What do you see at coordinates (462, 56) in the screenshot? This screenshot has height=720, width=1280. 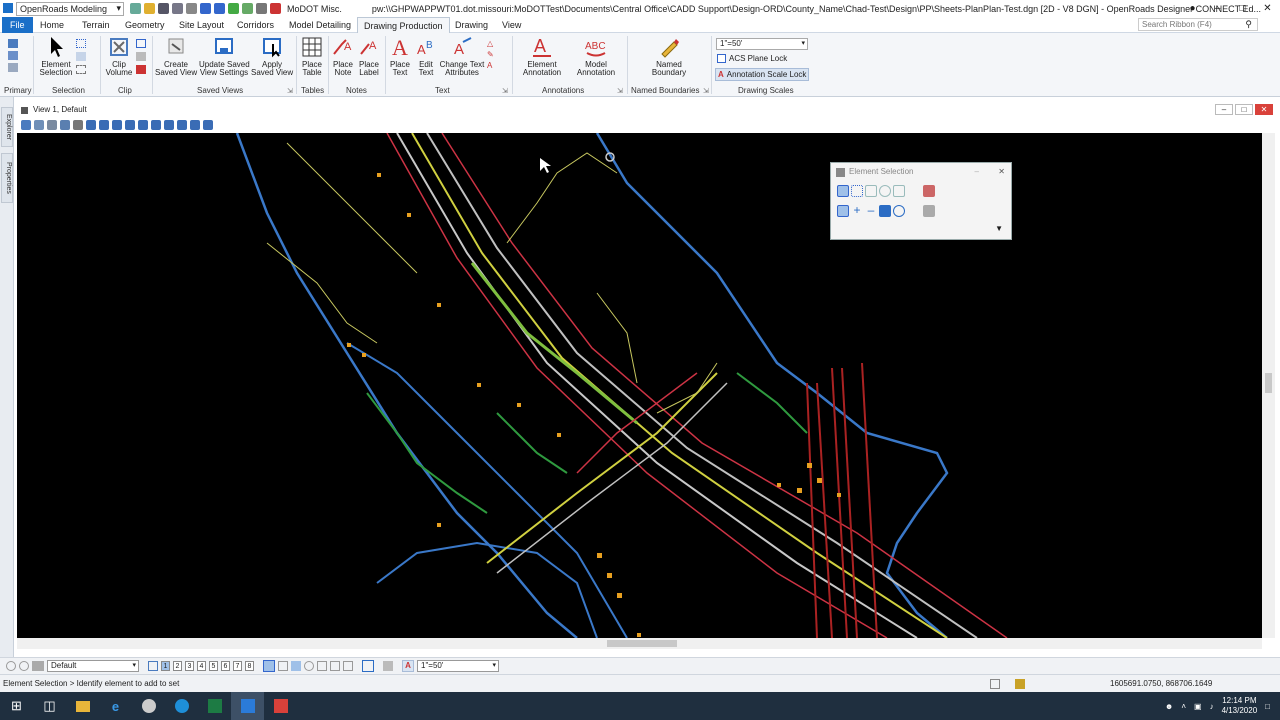 I see `change-text-attributes-button: A Change Text Attributes` at bounding box center [462, 56].